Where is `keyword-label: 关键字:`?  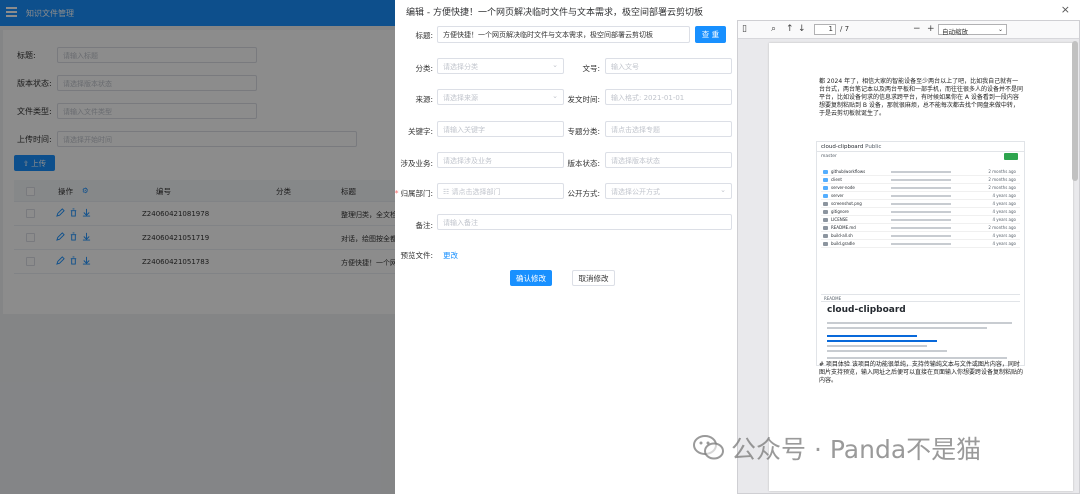 keyword-label: 关键字: is located at coordinates (420, 131).